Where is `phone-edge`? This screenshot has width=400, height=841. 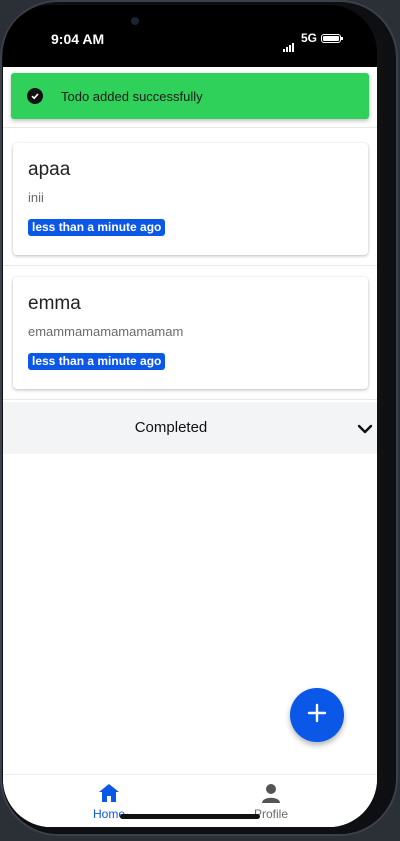 phone-edge is located at coordinates (380, 415).